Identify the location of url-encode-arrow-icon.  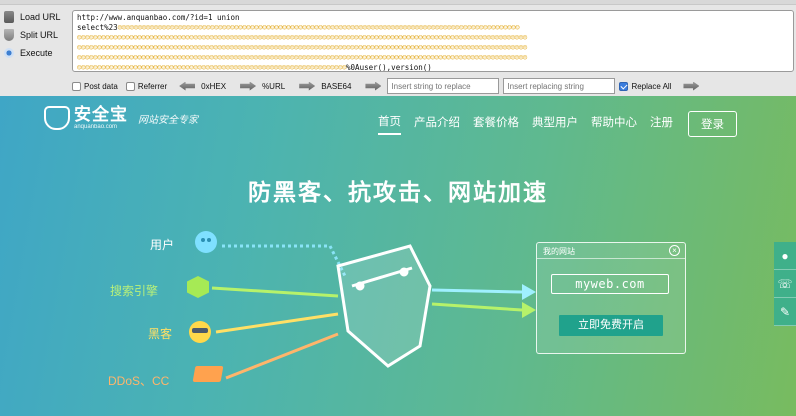
(307, 86).